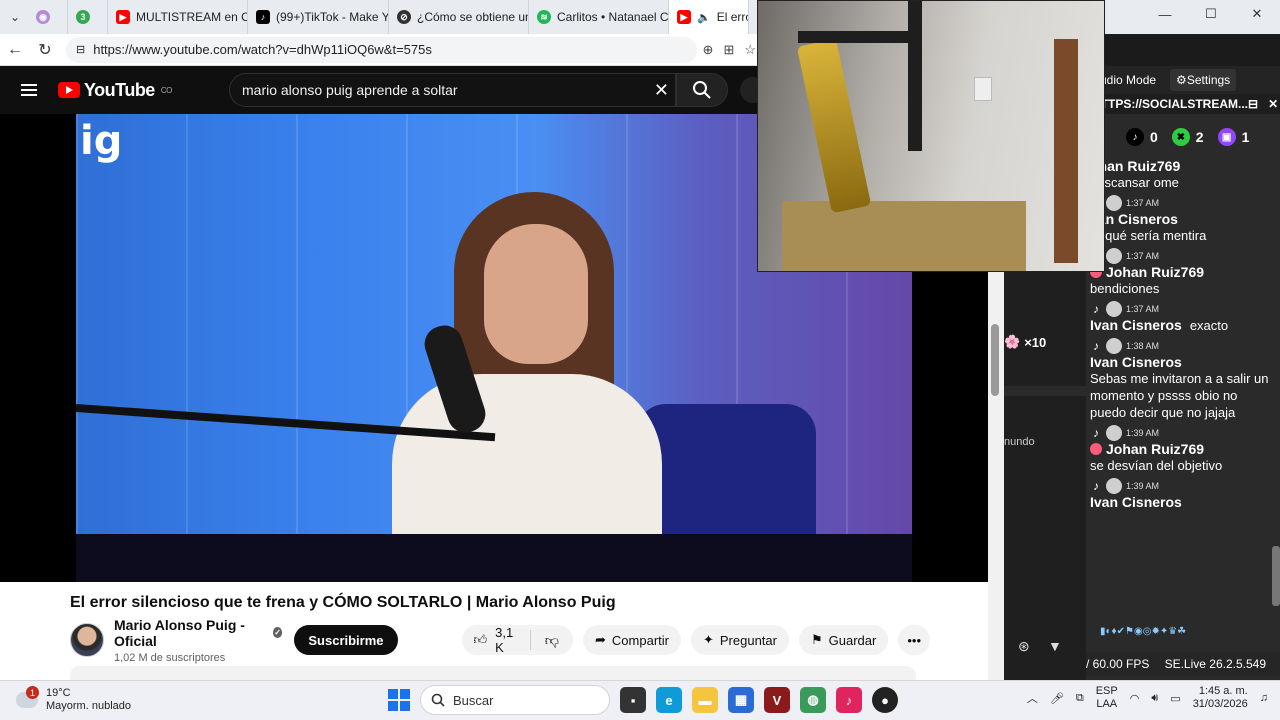 The height and width of the screenshot is (720, 1280). Describe the element at coordinates (1208, 80) in the screenshot. I see `settings-label: Settings` at that location.